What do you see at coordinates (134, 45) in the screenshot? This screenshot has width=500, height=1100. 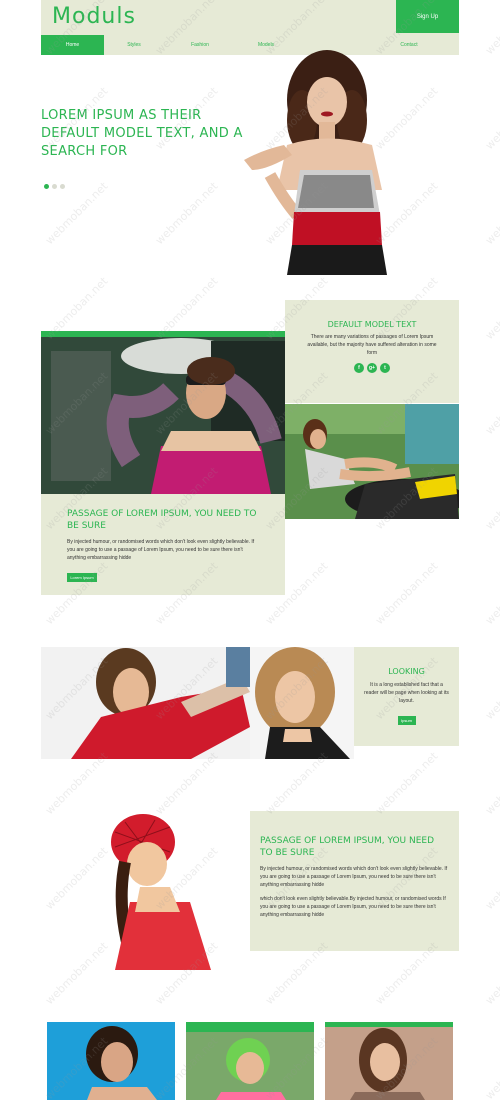 I see `nav-item-styles: Styles` at bounding box center [134, 45].